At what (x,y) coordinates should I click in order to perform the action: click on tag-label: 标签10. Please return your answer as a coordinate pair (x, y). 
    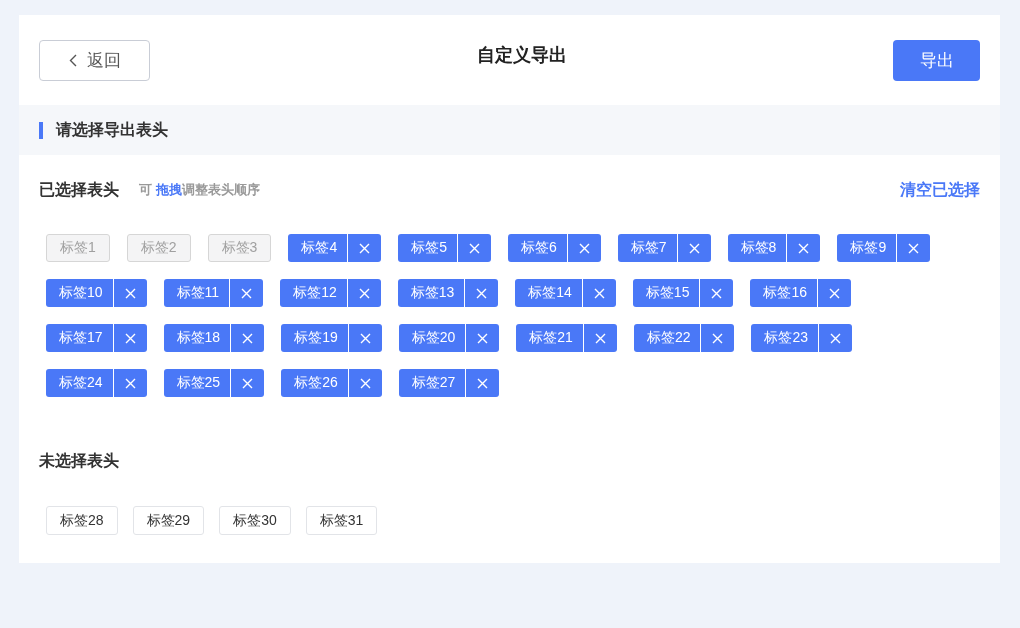
    Looking at the image, I should click on (81, 292).